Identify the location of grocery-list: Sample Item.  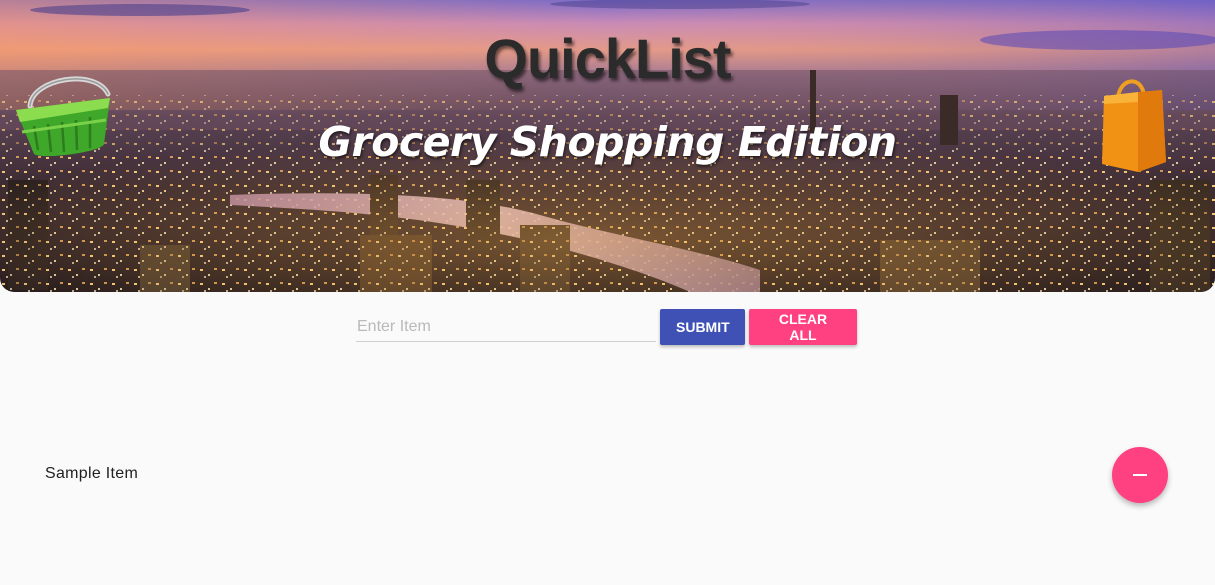
(607, 475).